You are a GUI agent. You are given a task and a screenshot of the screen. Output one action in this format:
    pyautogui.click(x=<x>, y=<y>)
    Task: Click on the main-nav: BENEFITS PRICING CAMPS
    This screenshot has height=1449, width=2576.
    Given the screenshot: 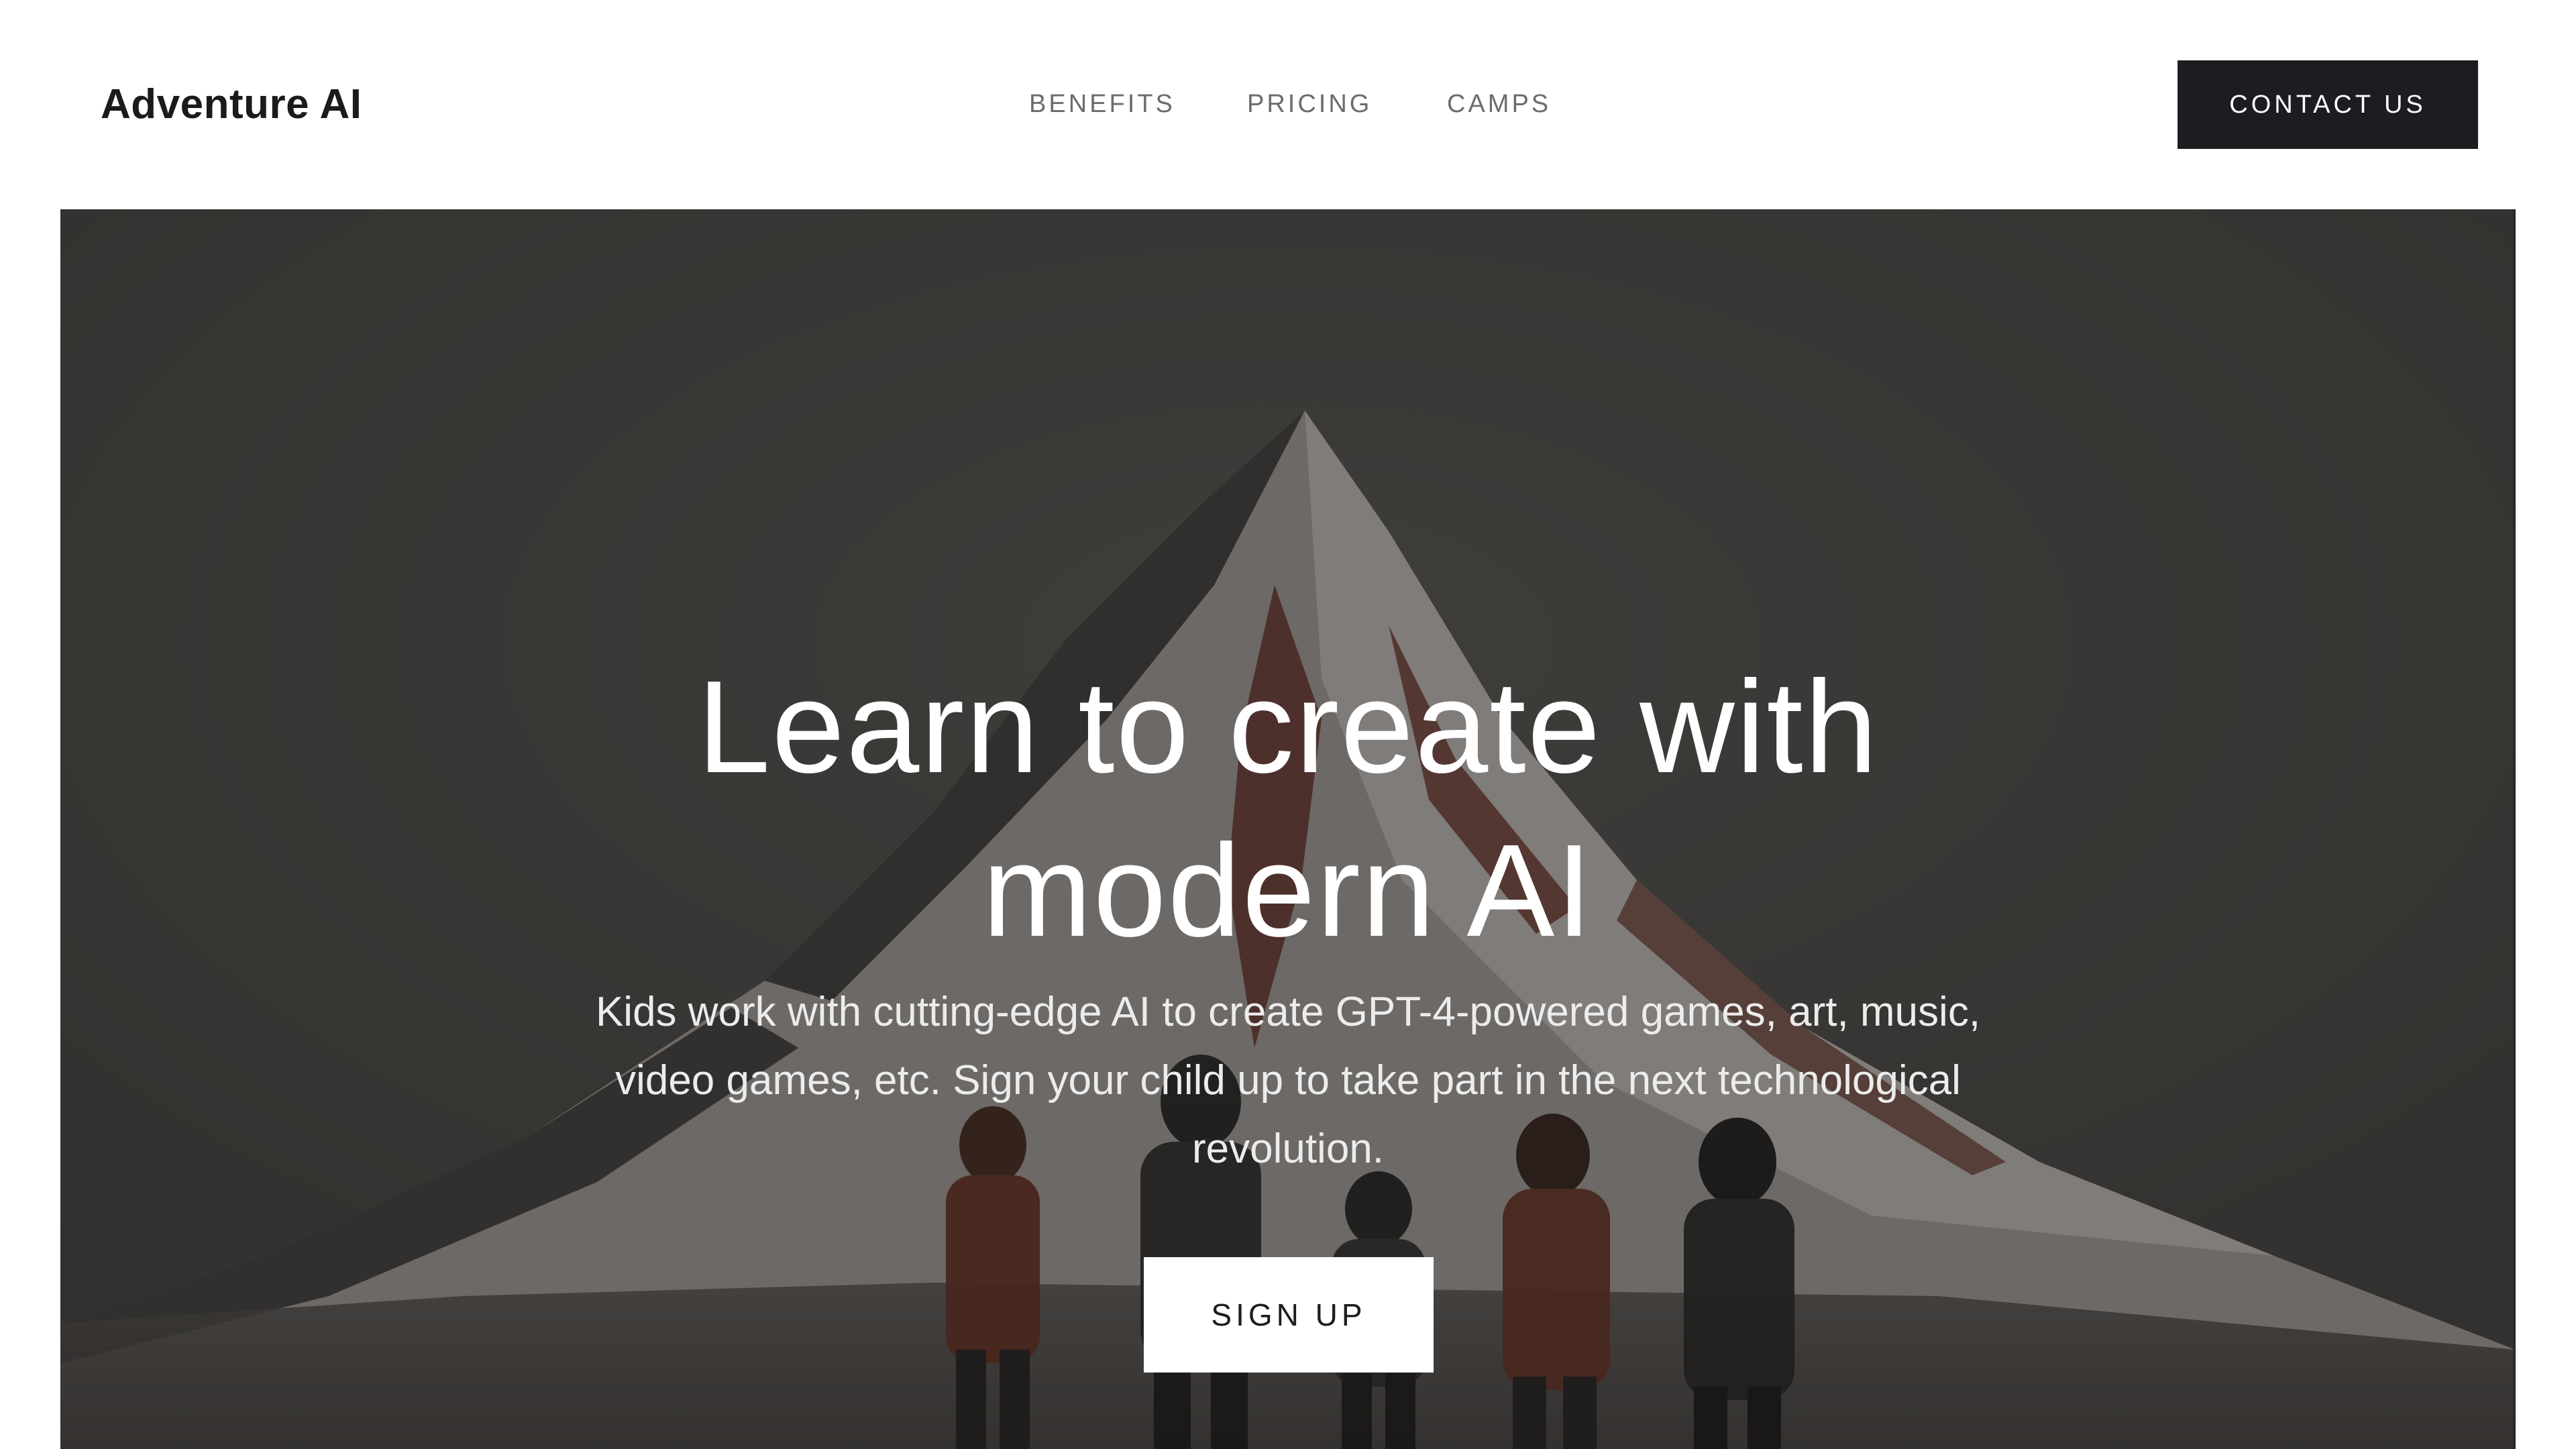 What is the action you would take?
    pyautogui.click(x=1308, y=104)
    